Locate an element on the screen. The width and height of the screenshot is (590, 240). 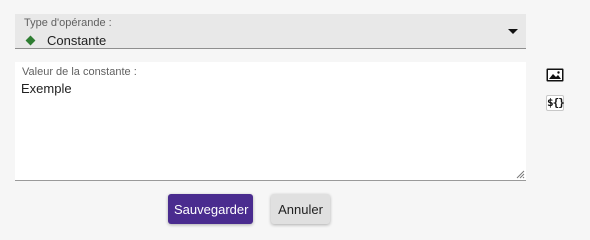
operand-type-select: Type d'opérande : Constante is located at coordinates (270, 31).